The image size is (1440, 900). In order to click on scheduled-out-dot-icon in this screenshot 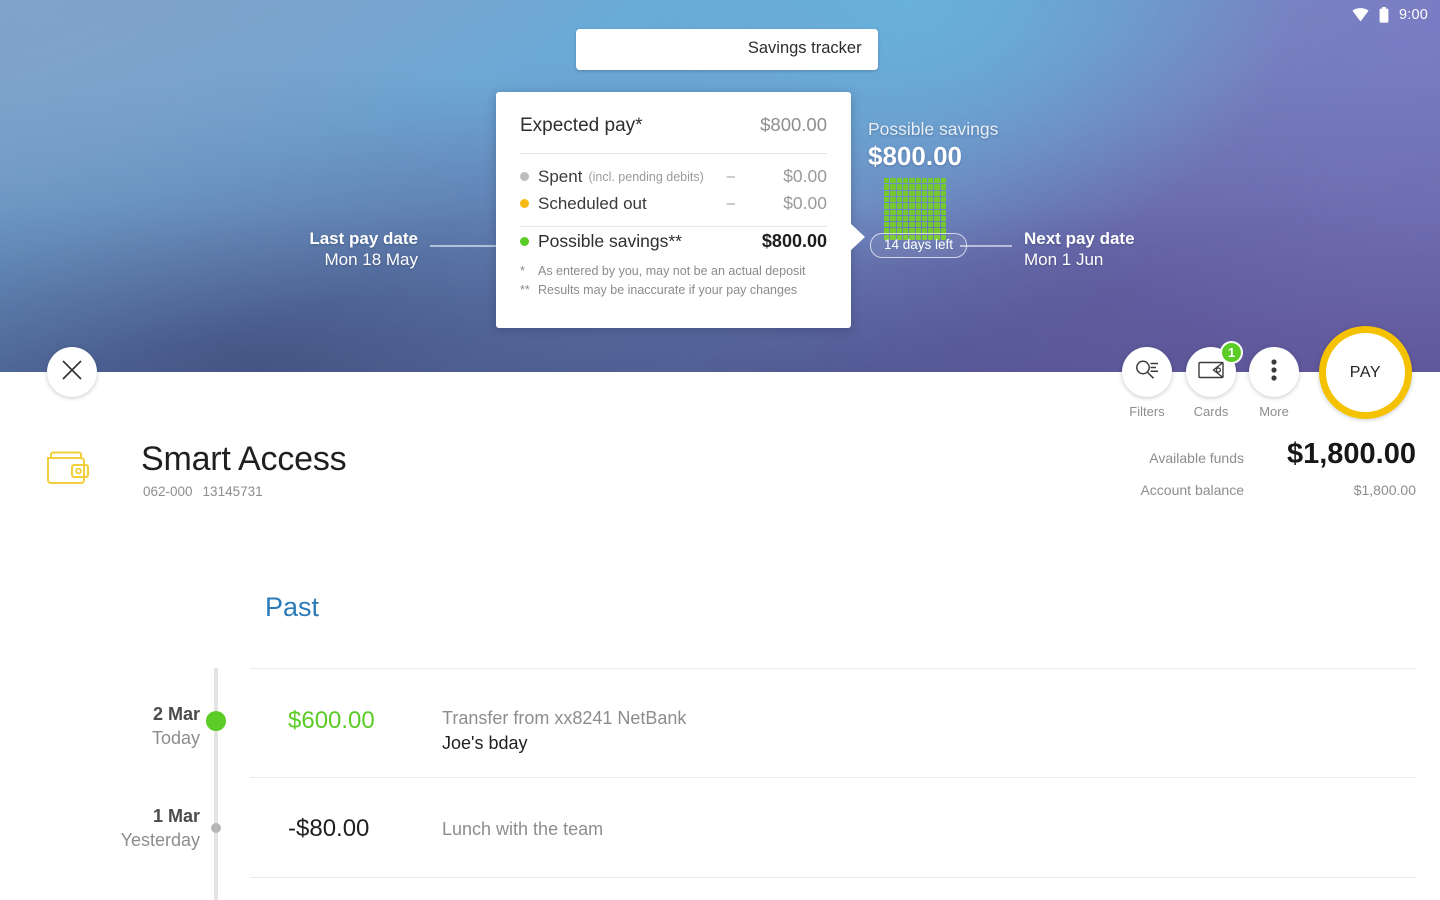, I will do `click(524, 203)`.